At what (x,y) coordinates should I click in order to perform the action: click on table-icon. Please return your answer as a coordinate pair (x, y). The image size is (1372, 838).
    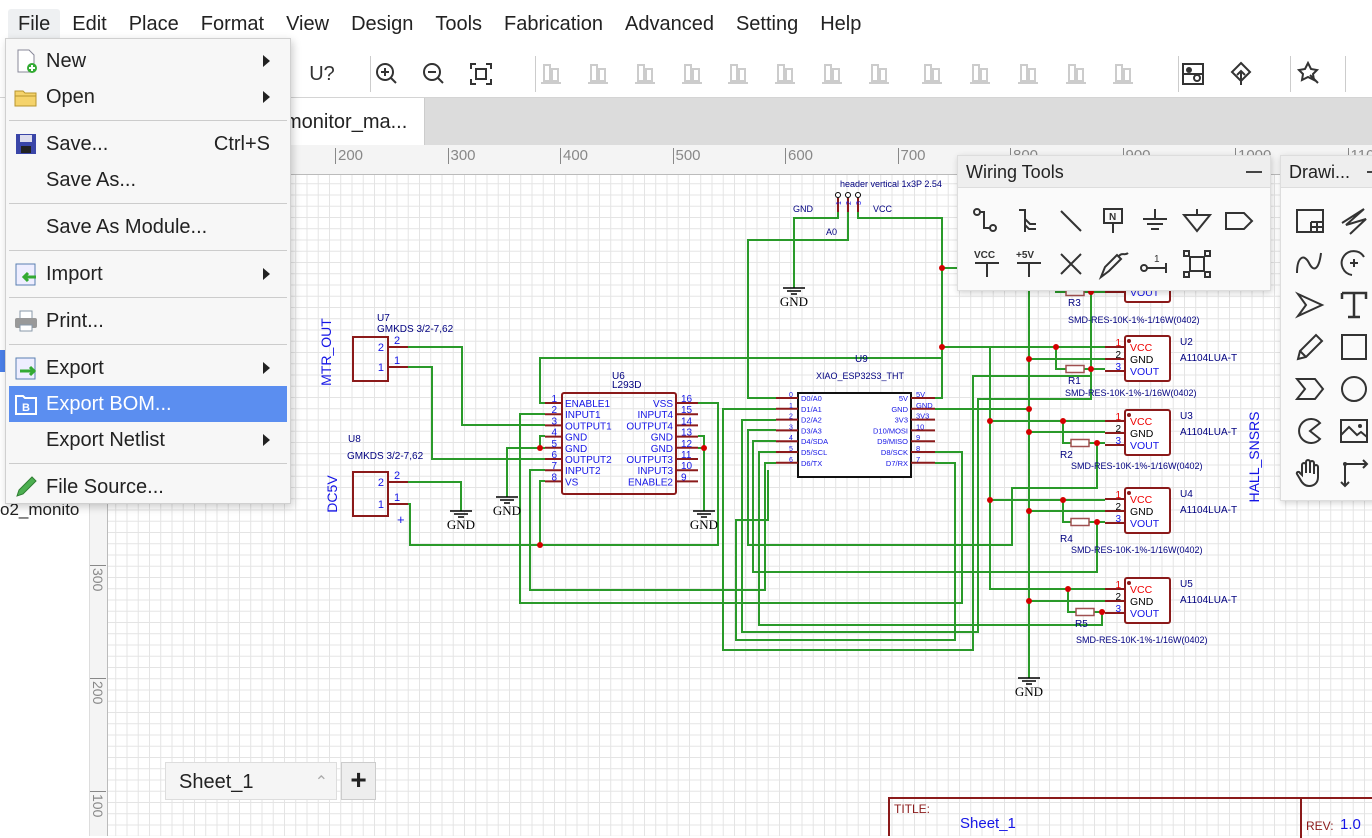
    Looking at the image, I should click on (1310, 221).